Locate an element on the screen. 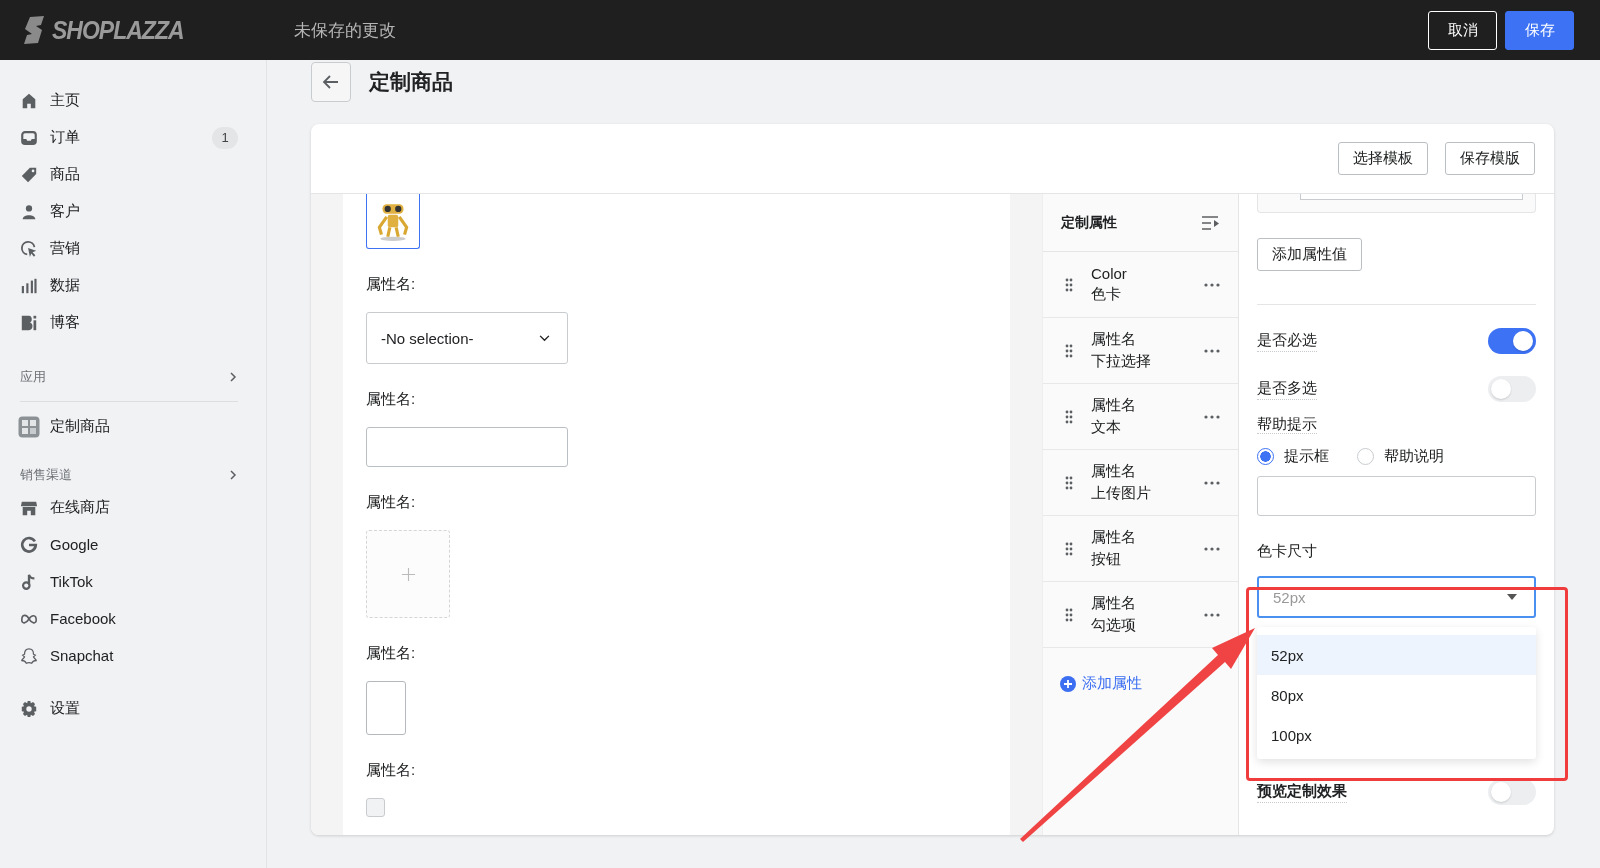 The height and width of the screenshot is (868, 1600). nav-item: 数据 is located at coordinates (129, 285).